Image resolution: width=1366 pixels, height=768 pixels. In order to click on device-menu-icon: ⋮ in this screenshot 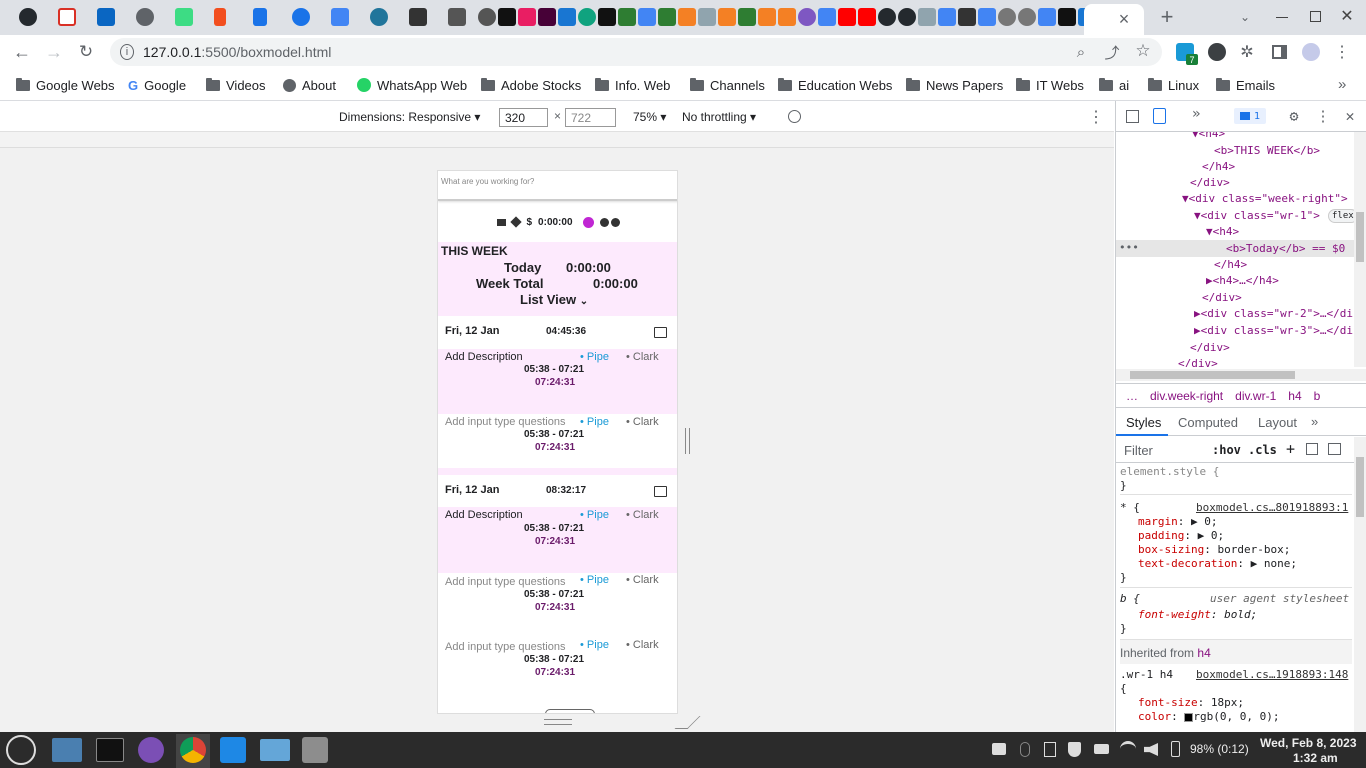, I will do `click(1096, 117)`.